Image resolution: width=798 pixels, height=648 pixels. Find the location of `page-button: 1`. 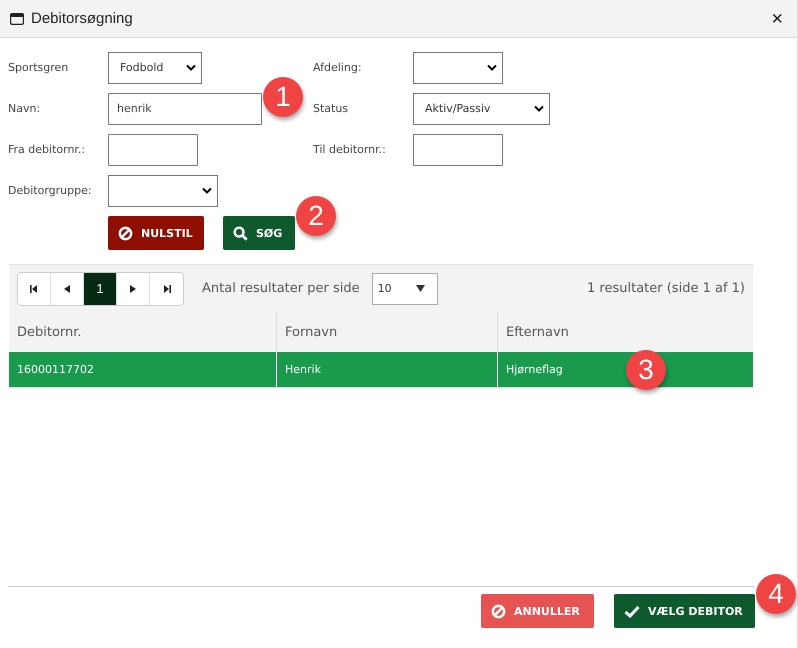

page-button: 1 is located at coordinates (100, 288).